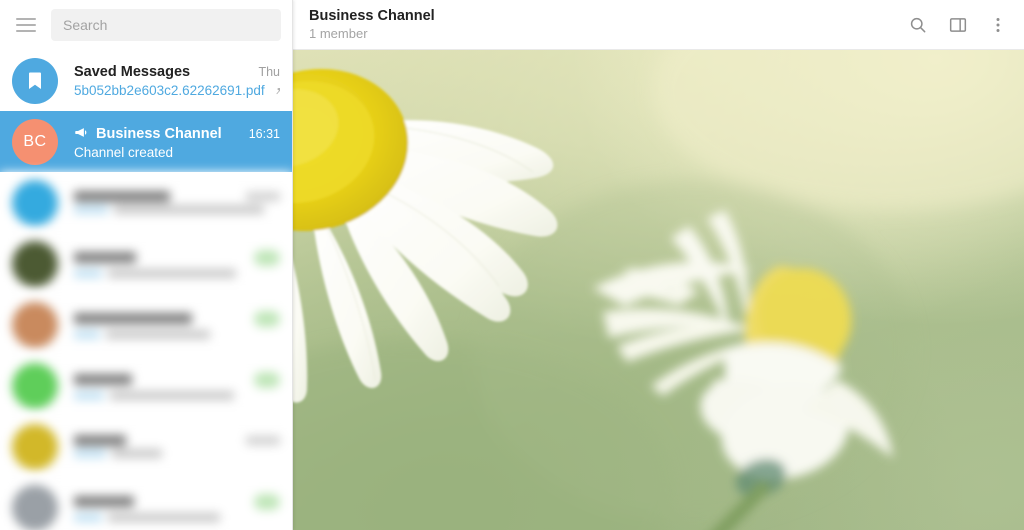 This screenshot has width=1024, height=530. I want to click on chat-header: Business Channel 1 member, so click(658, 25).